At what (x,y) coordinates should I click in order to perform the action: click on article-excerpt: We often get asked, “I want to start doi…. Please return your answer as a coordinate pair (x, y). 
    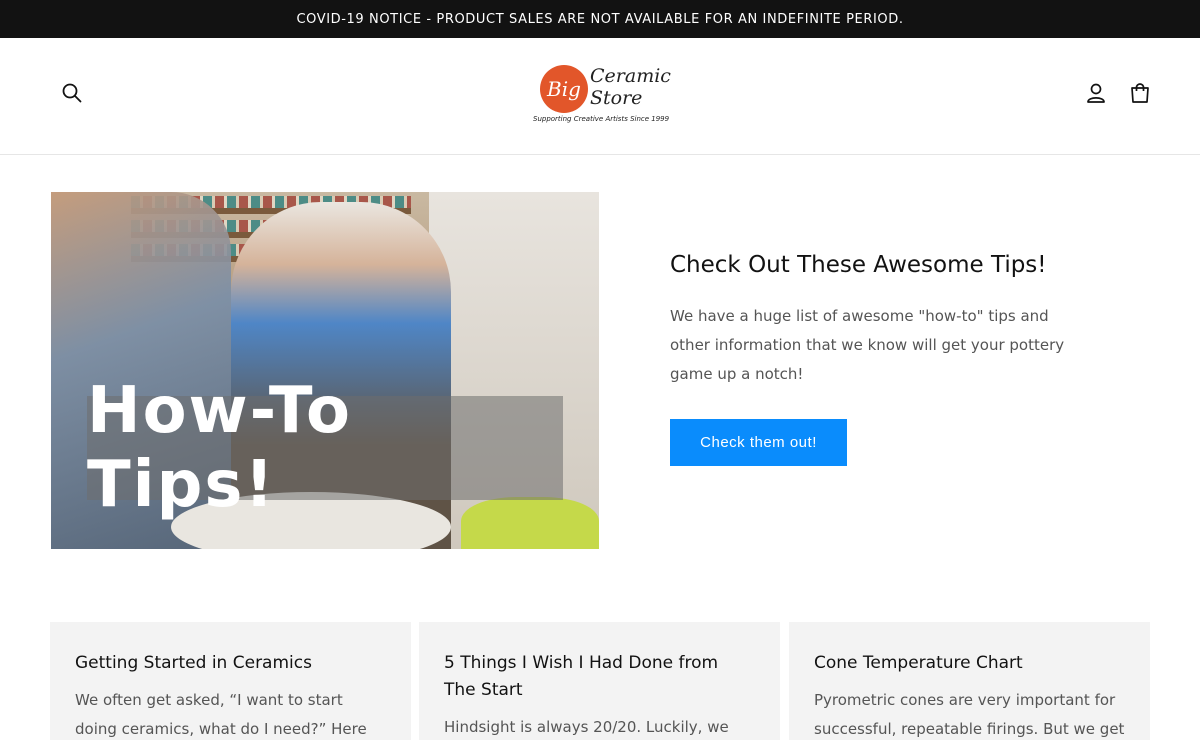
    Looking at the image, I should click on (221, 714).